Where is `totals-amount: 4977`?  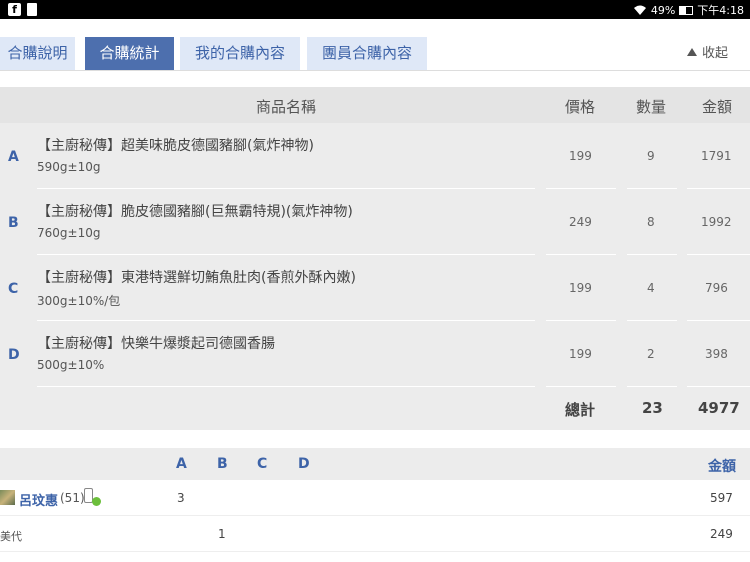
totals-amount: 4977 is located at coordinates (719, 408).